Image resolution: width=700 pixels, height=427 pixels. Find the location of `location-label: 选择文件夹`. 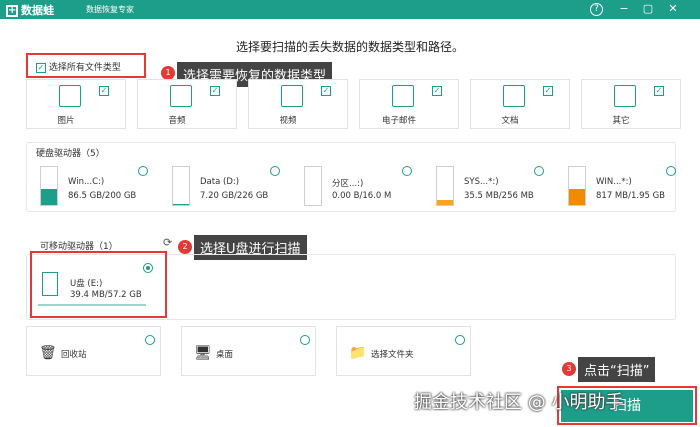

location-label: 选择文件夹 is located at coordinates (392, 355).